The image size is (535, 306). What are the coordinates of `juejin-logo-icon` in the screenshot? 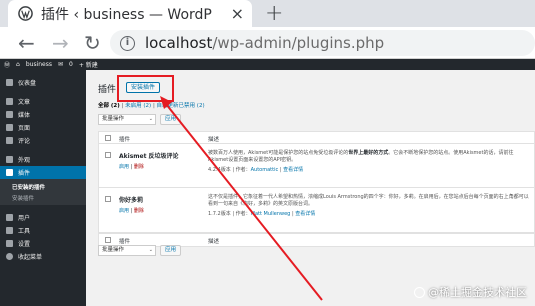 It's located at (419, 292).